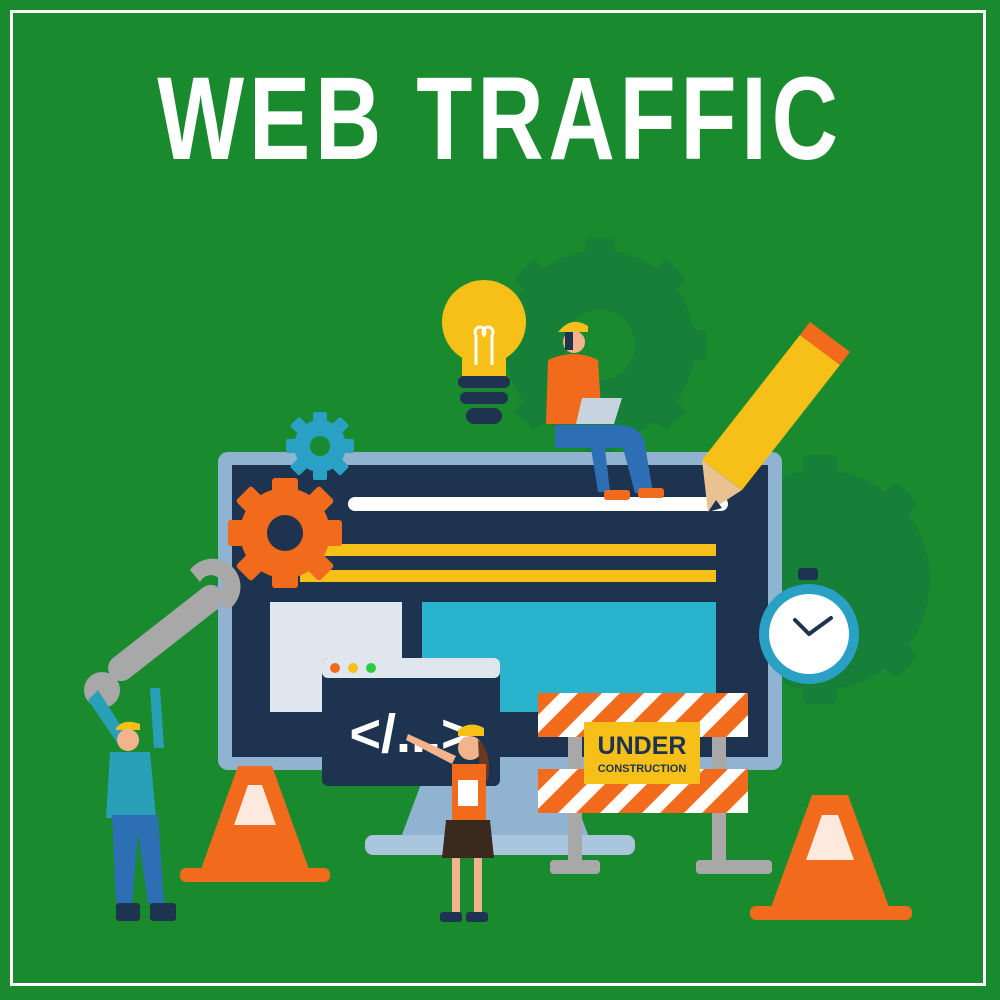  Describe the element at coordinates (132, 804) in the screenshot. I see `worker-with-wrench` at that location.